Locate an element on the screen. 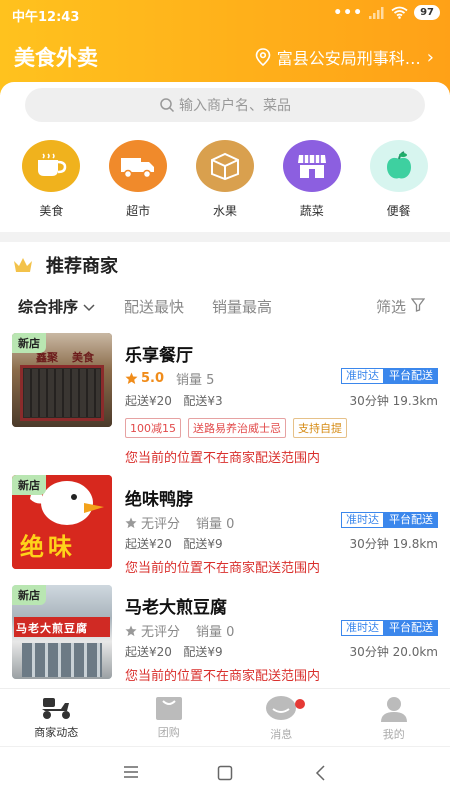  section-divider is located at coordinates (225, 237).